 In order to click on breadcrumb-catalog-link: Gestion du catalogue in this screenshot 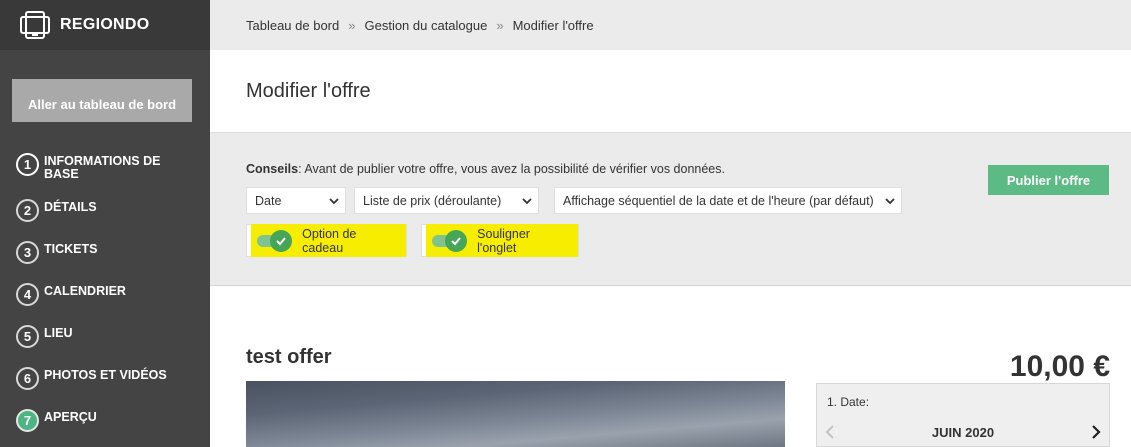, I will do `click(425, 25)`.